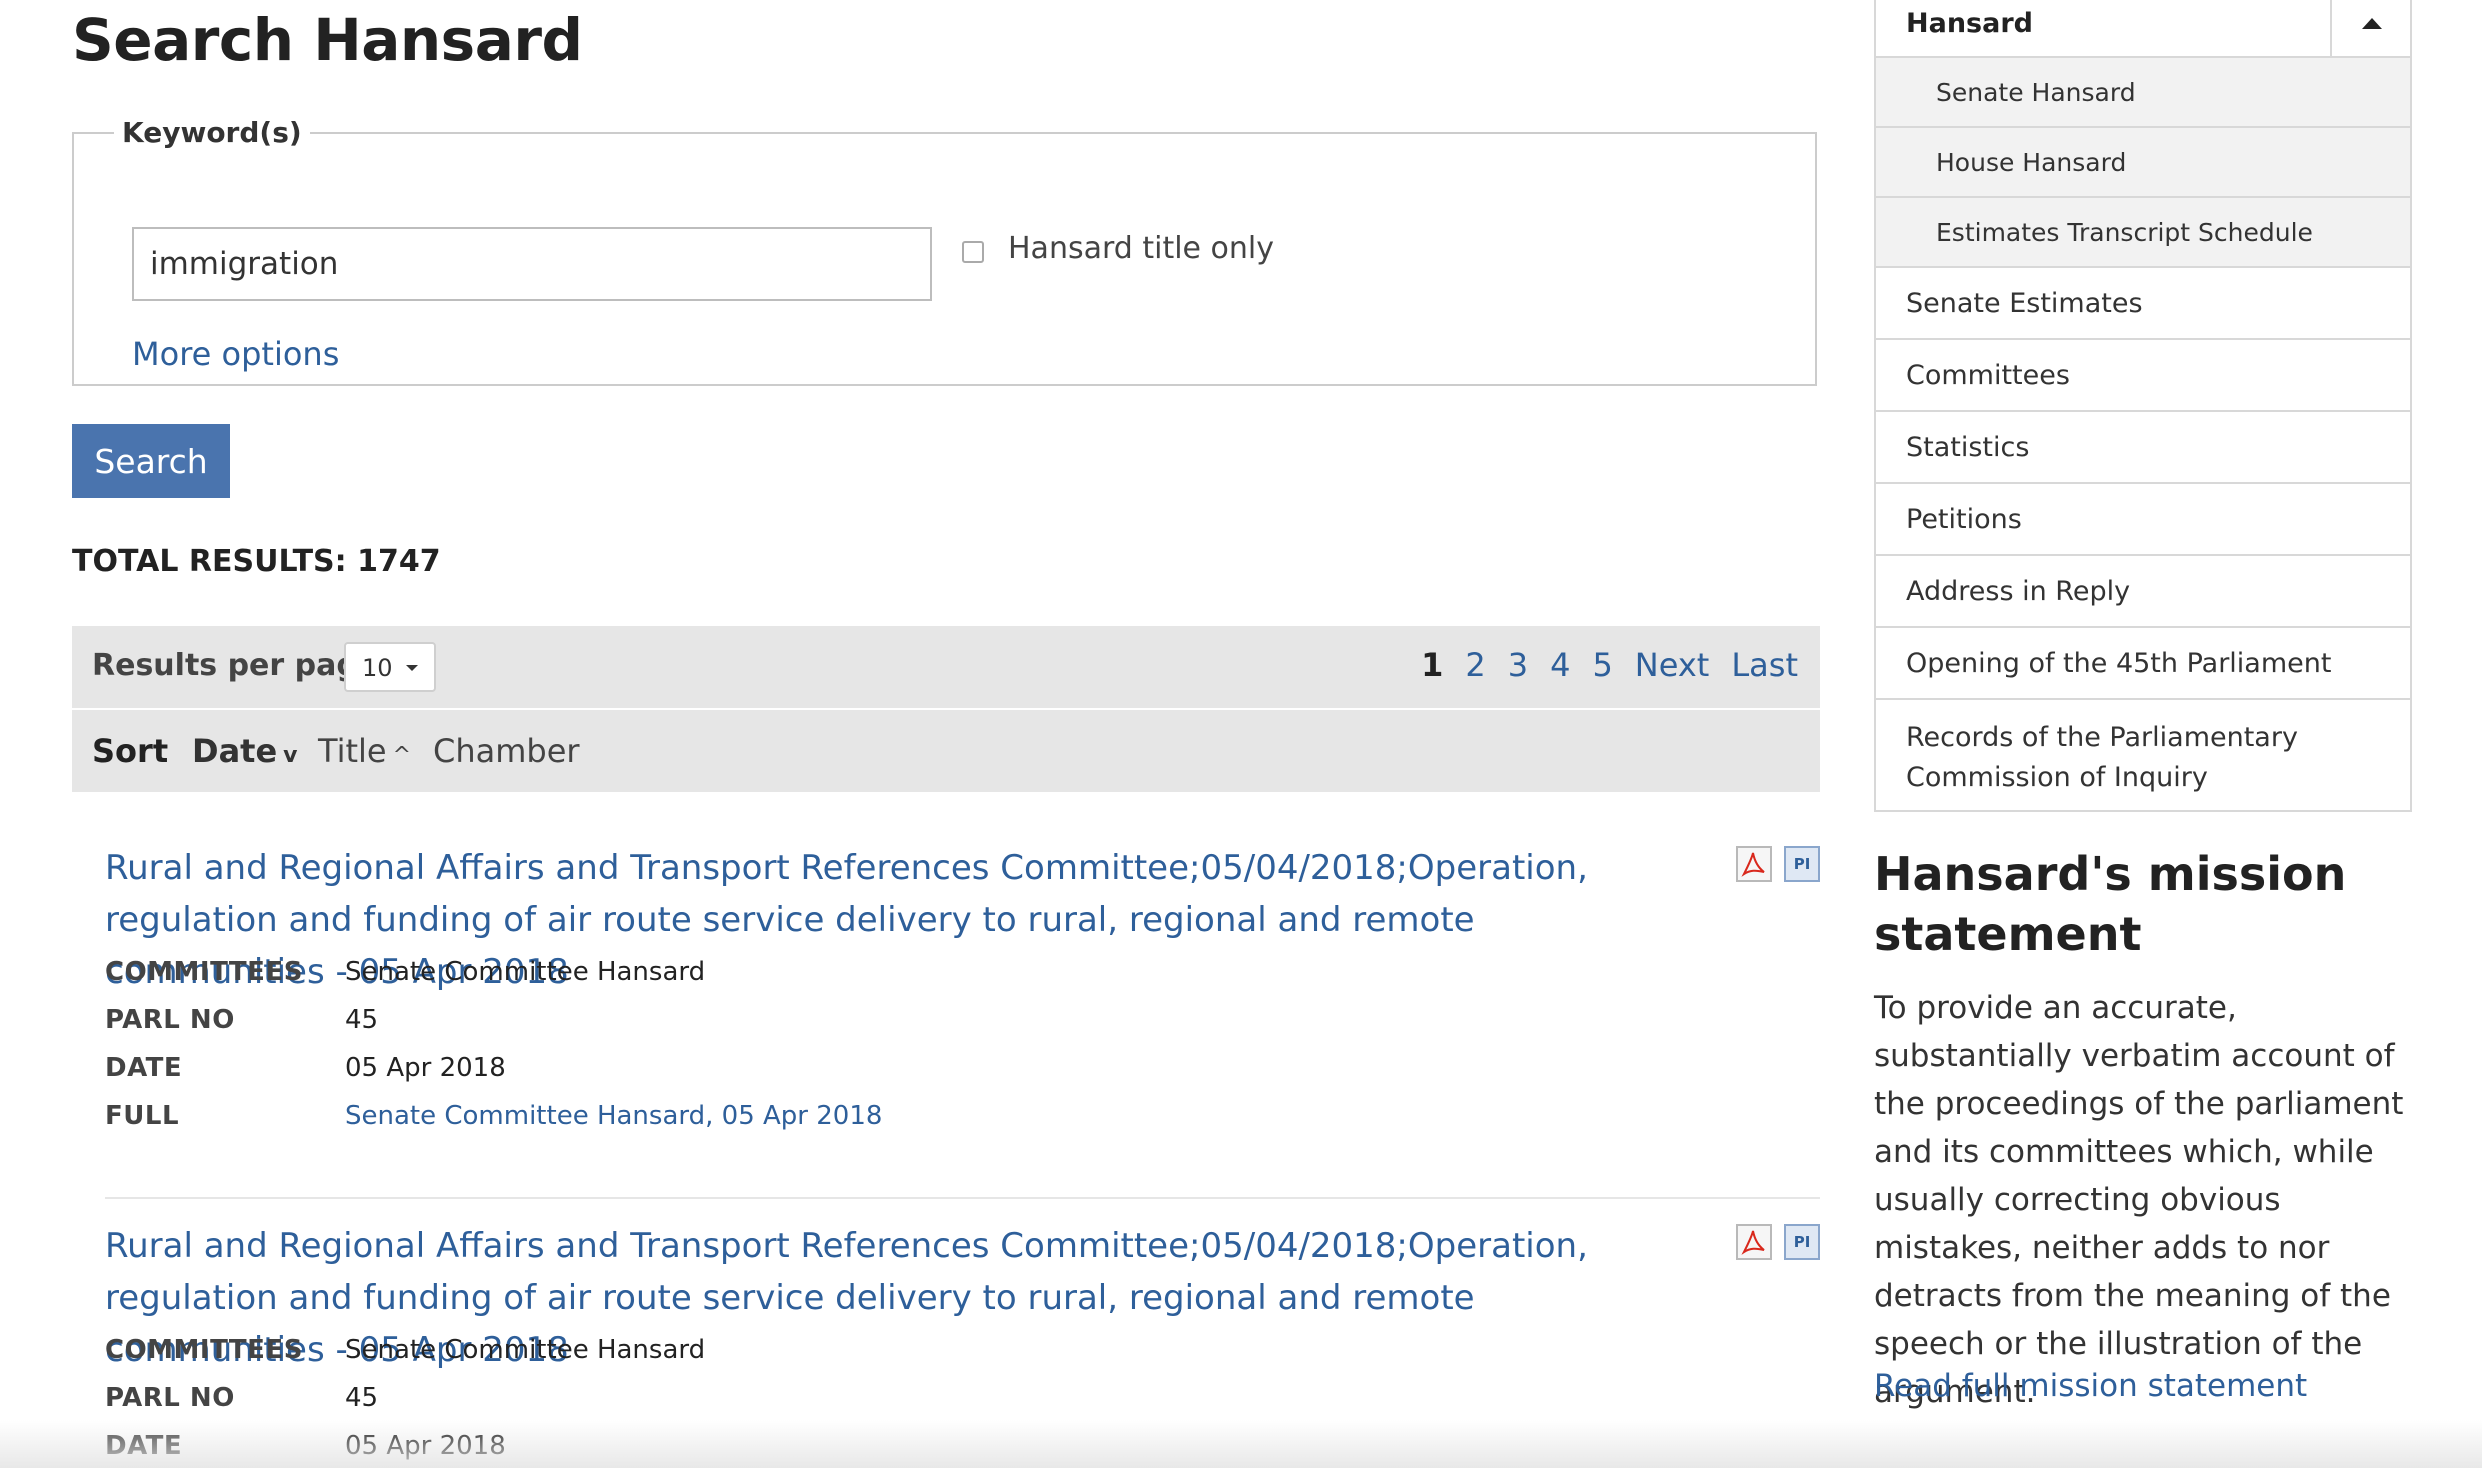 The height and width of the screenshot is (1470, 2482). Describe the element at coordinates (2143, 163) in the screenshot. I see `sidebar-subitem-house-hansard: House Hansard` at that location.